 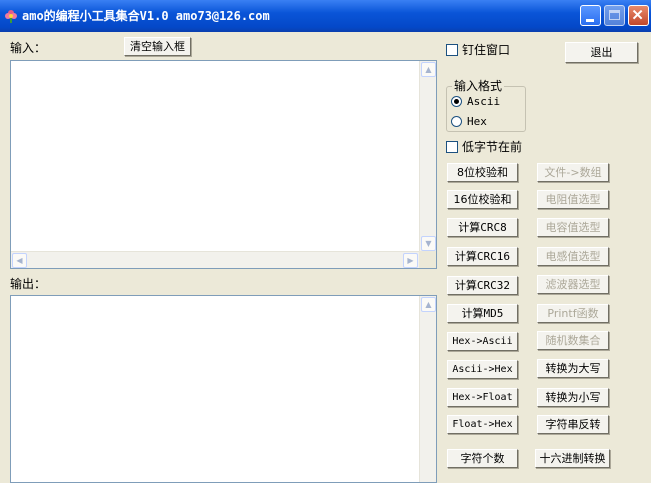 What do you see at coordinates (601, 52) in the screenshot?
I see `exit-button: 退出` at bounding box center [601, 52].